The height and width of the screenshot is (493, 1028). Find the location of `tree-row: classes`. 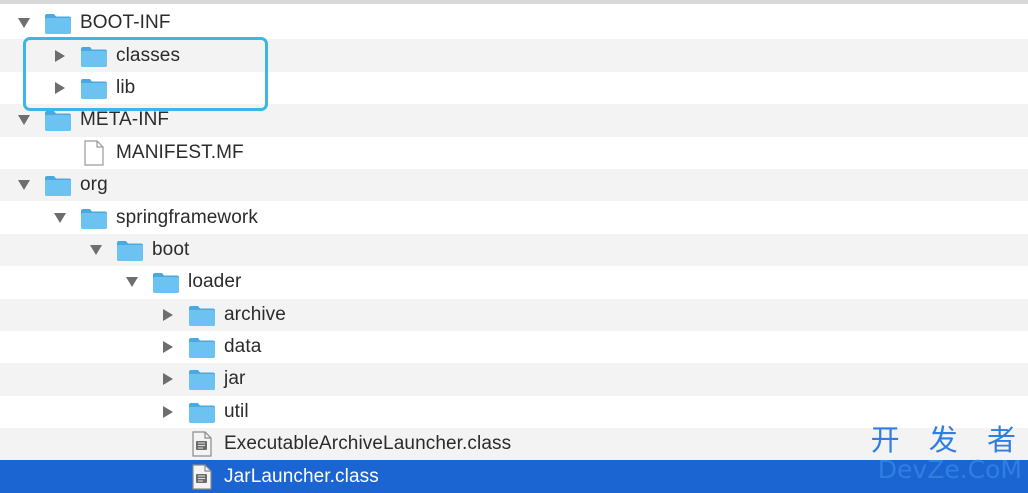

tree-row: classes is located at coordinates (514, 55).